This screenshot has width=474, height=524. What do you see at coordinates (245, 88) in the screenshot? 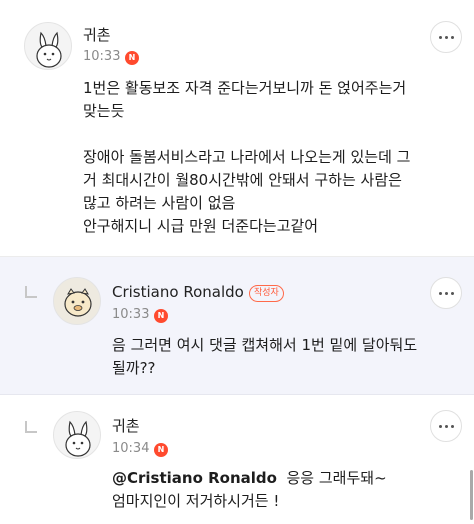
I see `comment-line: 1번은 활동보조 자격 준다는거보니까 돈 얹어주는거` at bounding box center [245, 88].